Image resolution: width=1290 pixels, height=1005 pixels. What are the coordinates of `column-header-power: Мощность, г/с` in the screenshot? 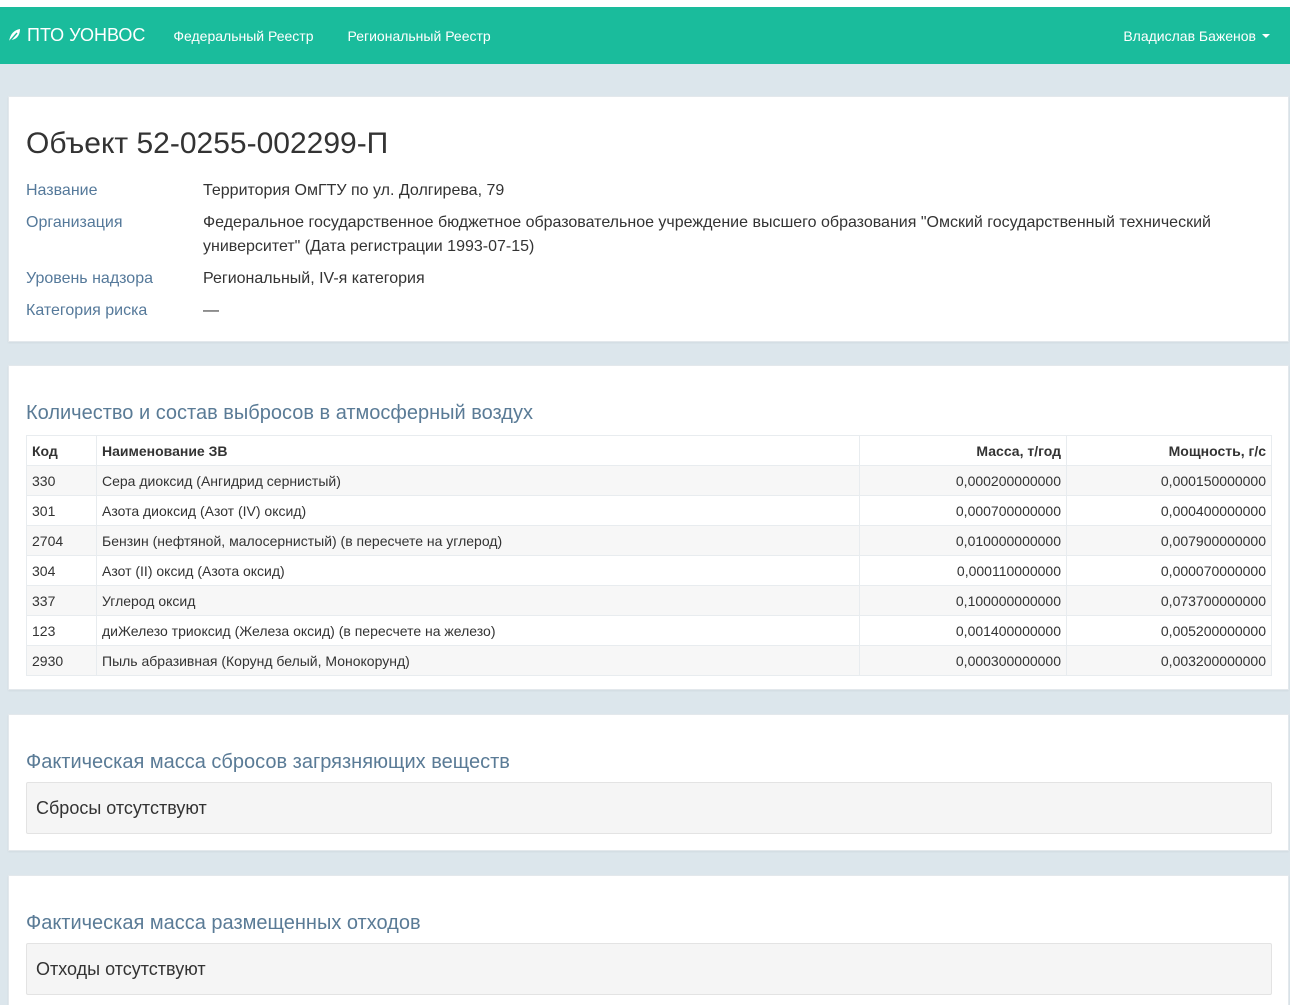 It's located at (1169, 450).